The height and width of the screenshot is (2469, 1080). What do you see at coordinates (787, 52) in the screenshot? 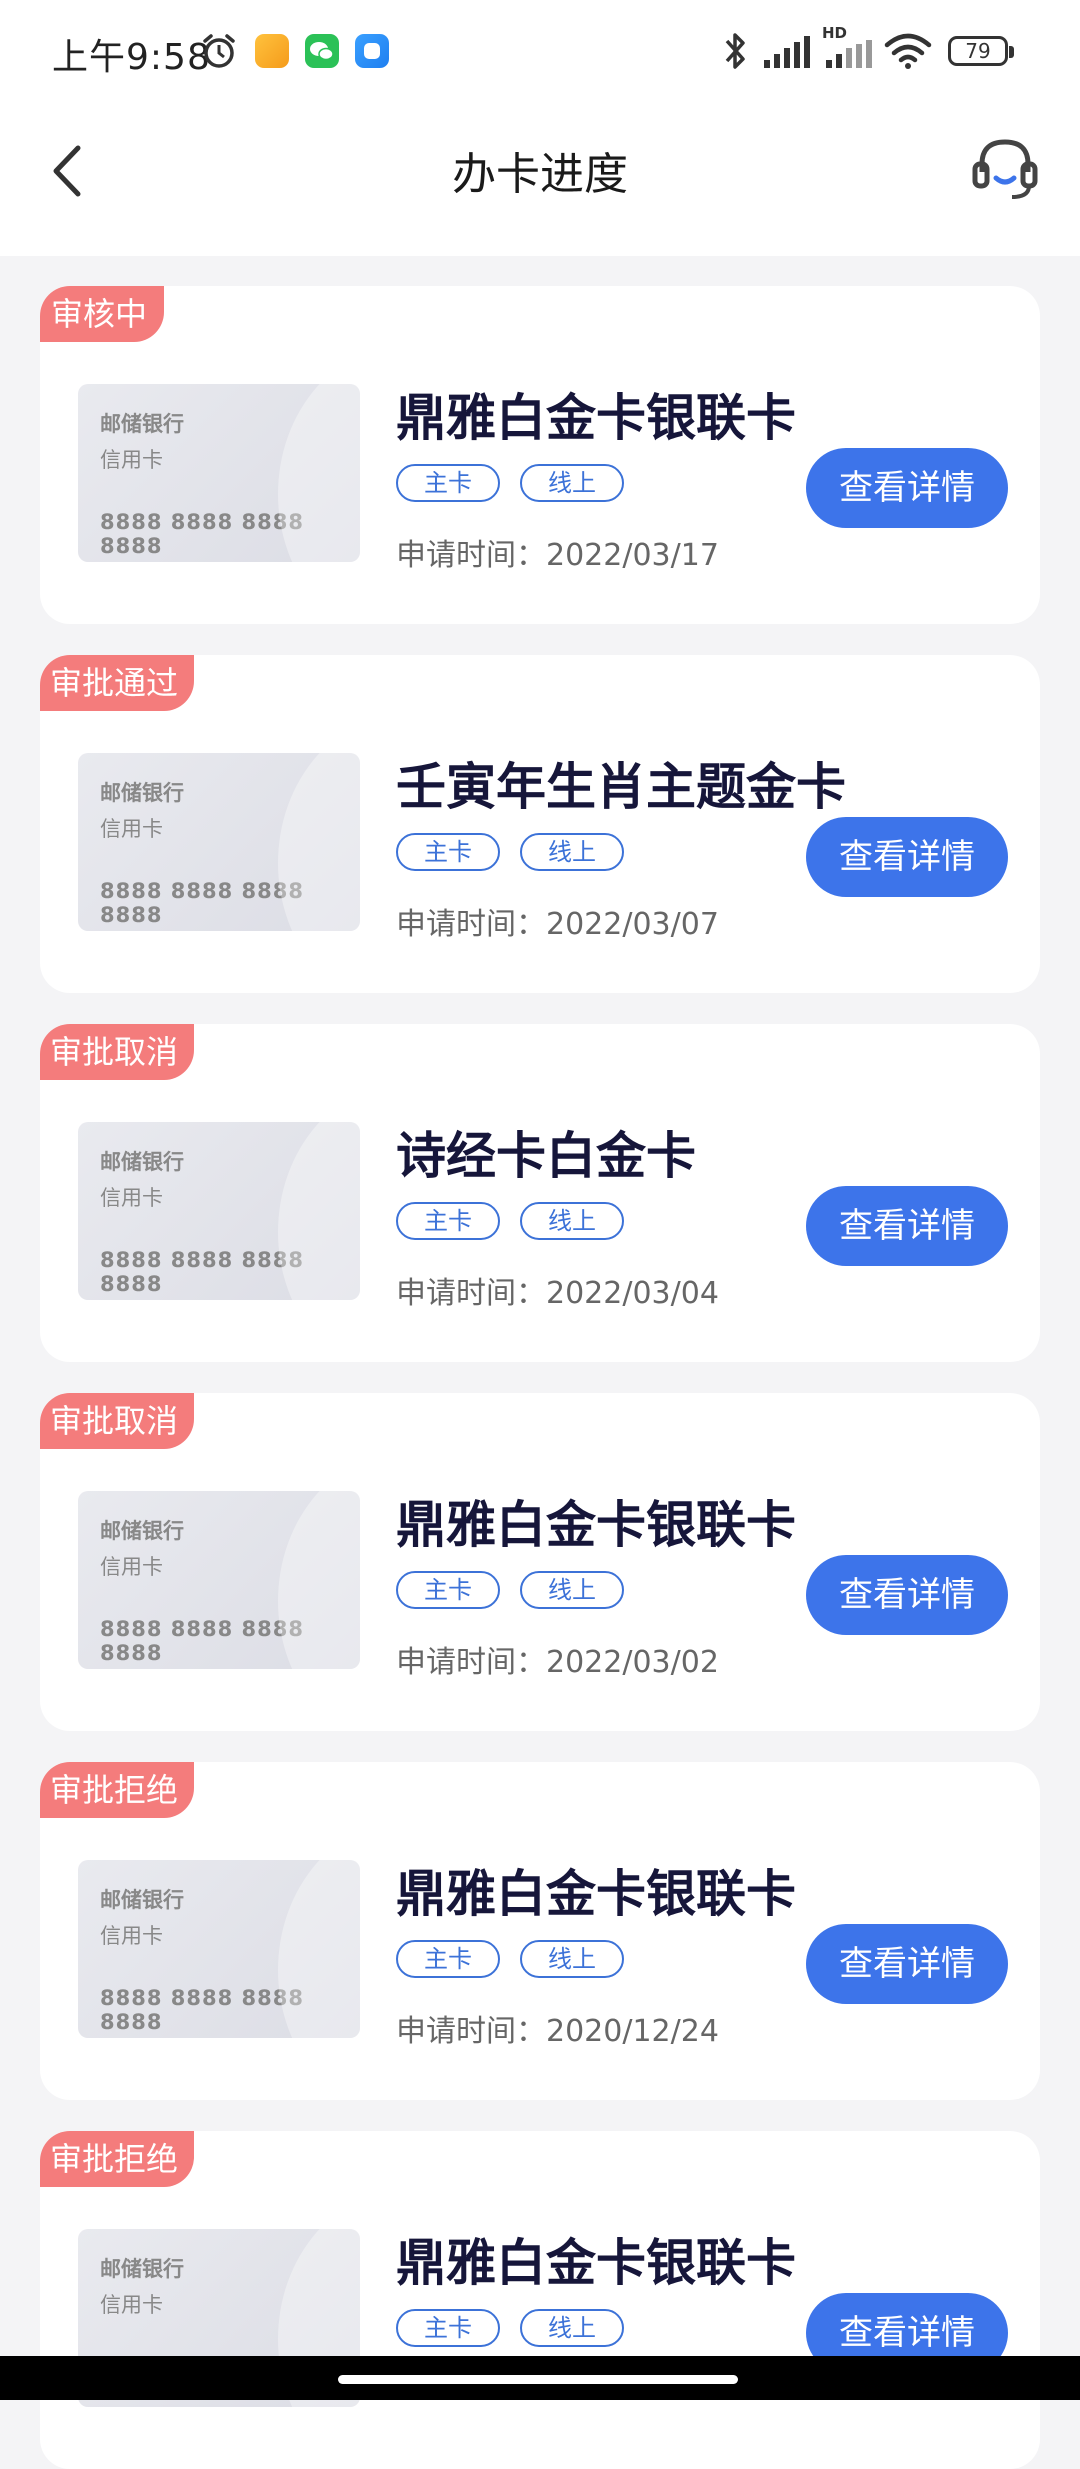
I see `signal-icon` at bounding box center [787, 52].